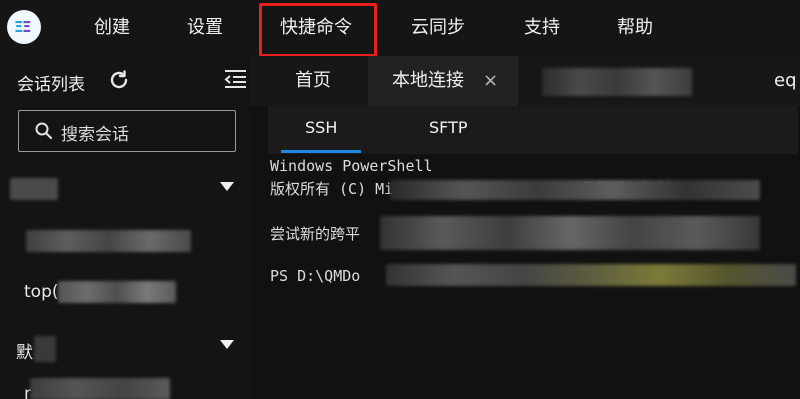 Image resolution: width=800 pixels, height=399 pixels. What do you see at coordinates (490, 81) in the screenshot?
I see `close-icon: ×` at bounding box center [490, 81].